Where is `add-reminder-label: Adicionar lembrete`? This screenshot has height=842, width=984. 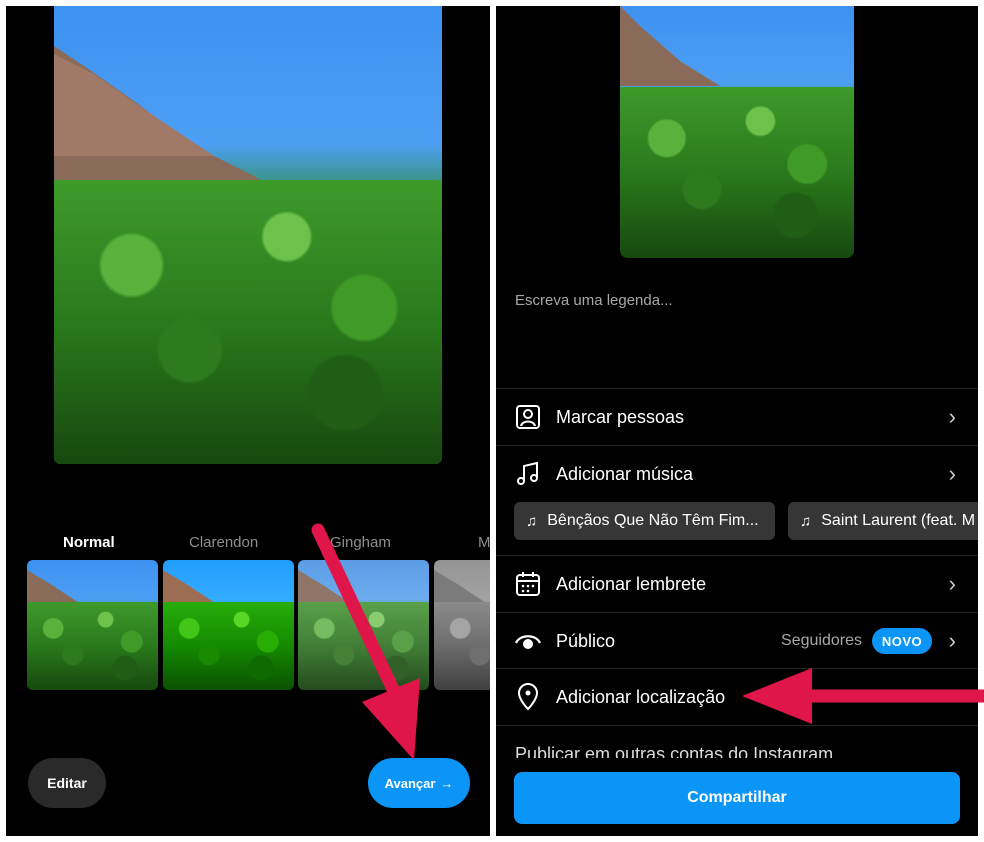 add-reminder-label: Adicionar lembrete is located at coordinates (631, 583).